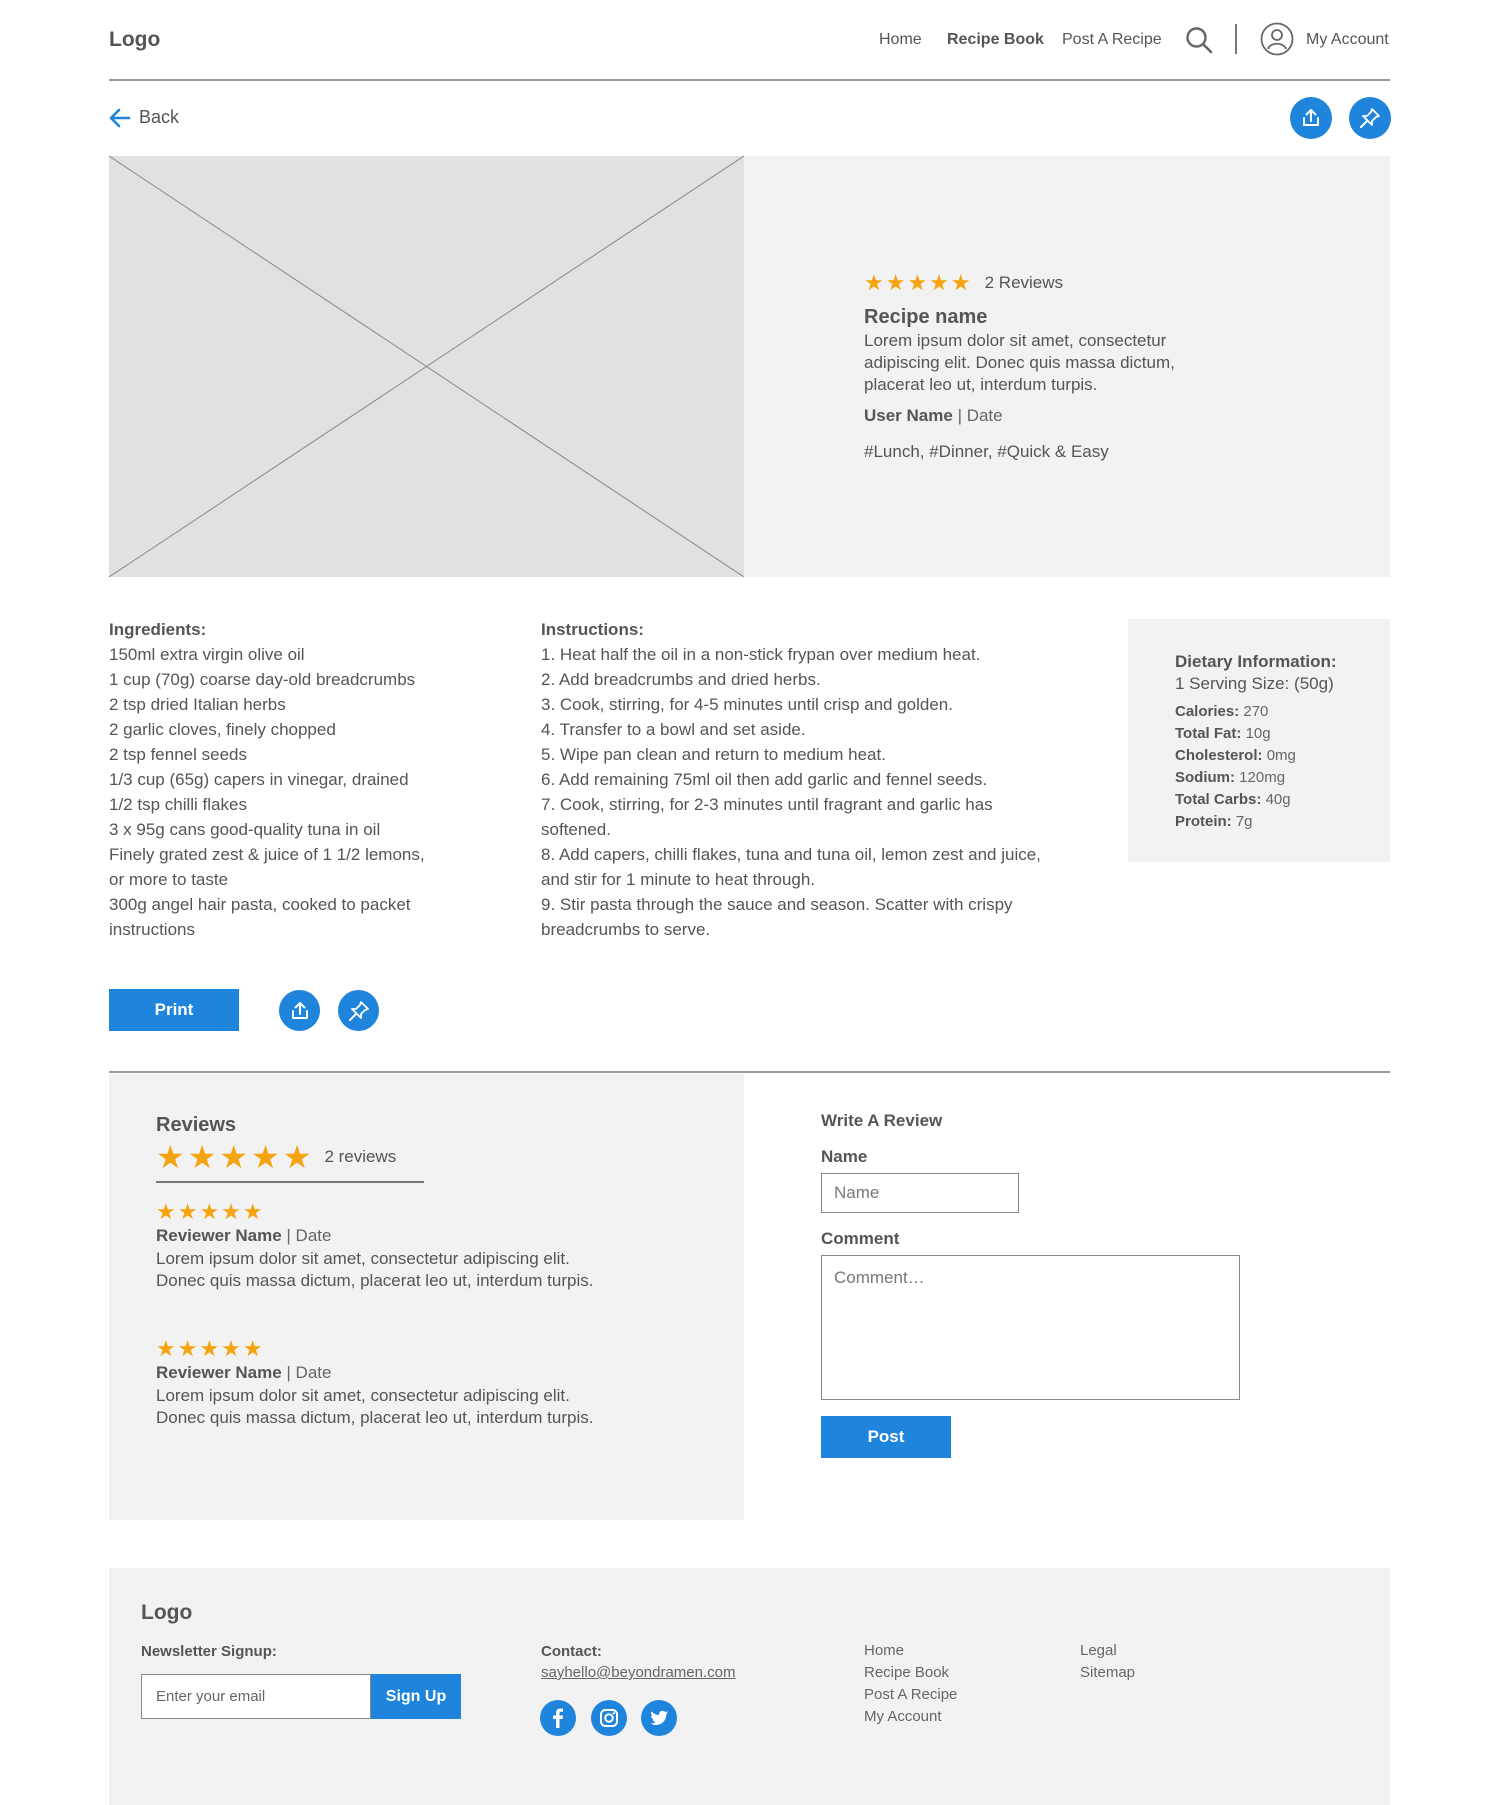 Image resolution: width=1500 pixels, height=1805 pixels. What do you see at coordinates (995, 40) in the screenshot?
I see `nav-recipe-book: Recipe Book` at bounding box center [995, 40].